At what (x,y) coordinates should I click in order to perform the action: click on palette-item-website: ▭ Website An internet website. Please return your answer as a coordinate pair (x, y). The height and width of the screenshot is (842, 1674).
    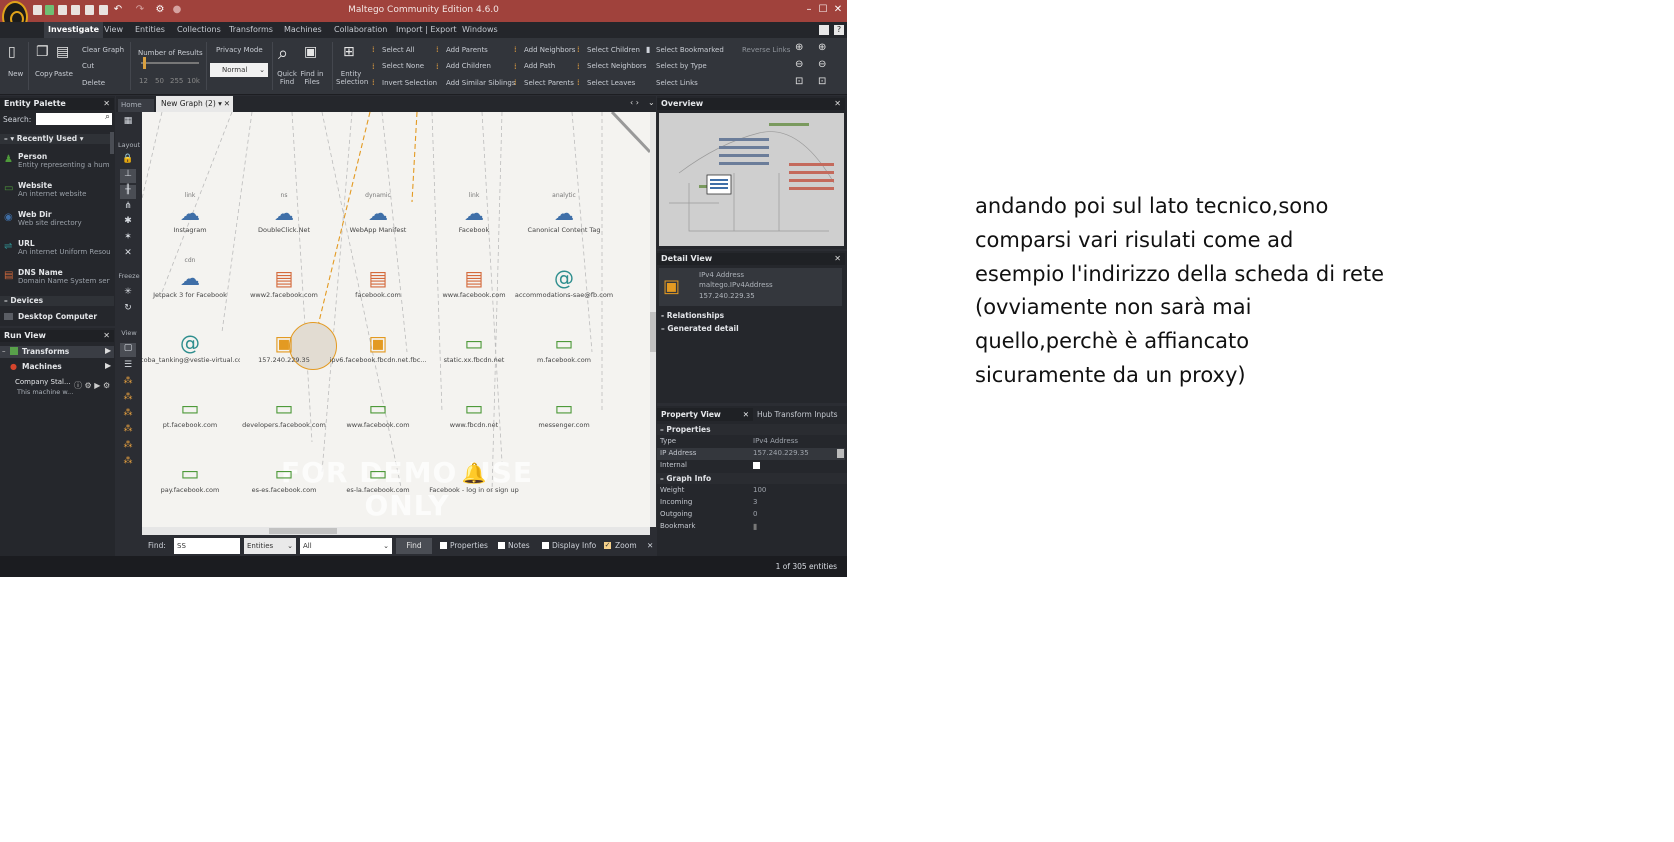
    Looking at the image, I should click on (57, 193).